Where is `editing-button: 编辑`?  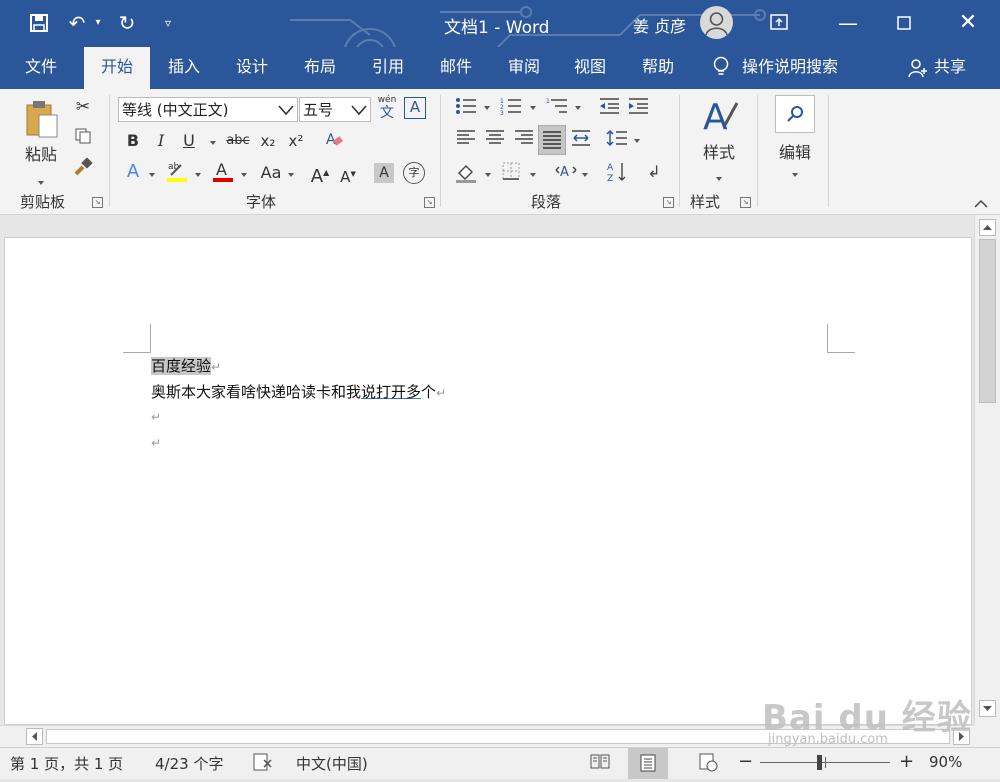 editing-button: 编辑 is located at coordinates (795, 140).